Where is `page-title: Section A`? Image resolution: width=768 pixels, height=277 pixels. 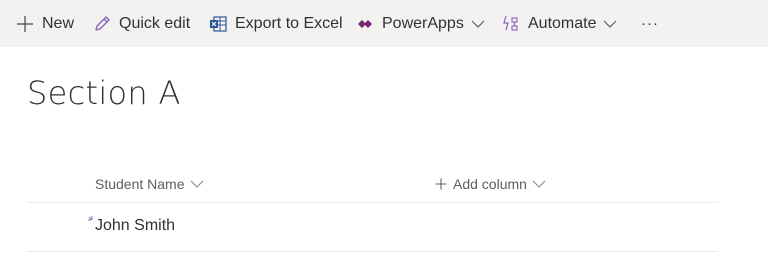
page-title: Section A is located at coordinates (104, 93).